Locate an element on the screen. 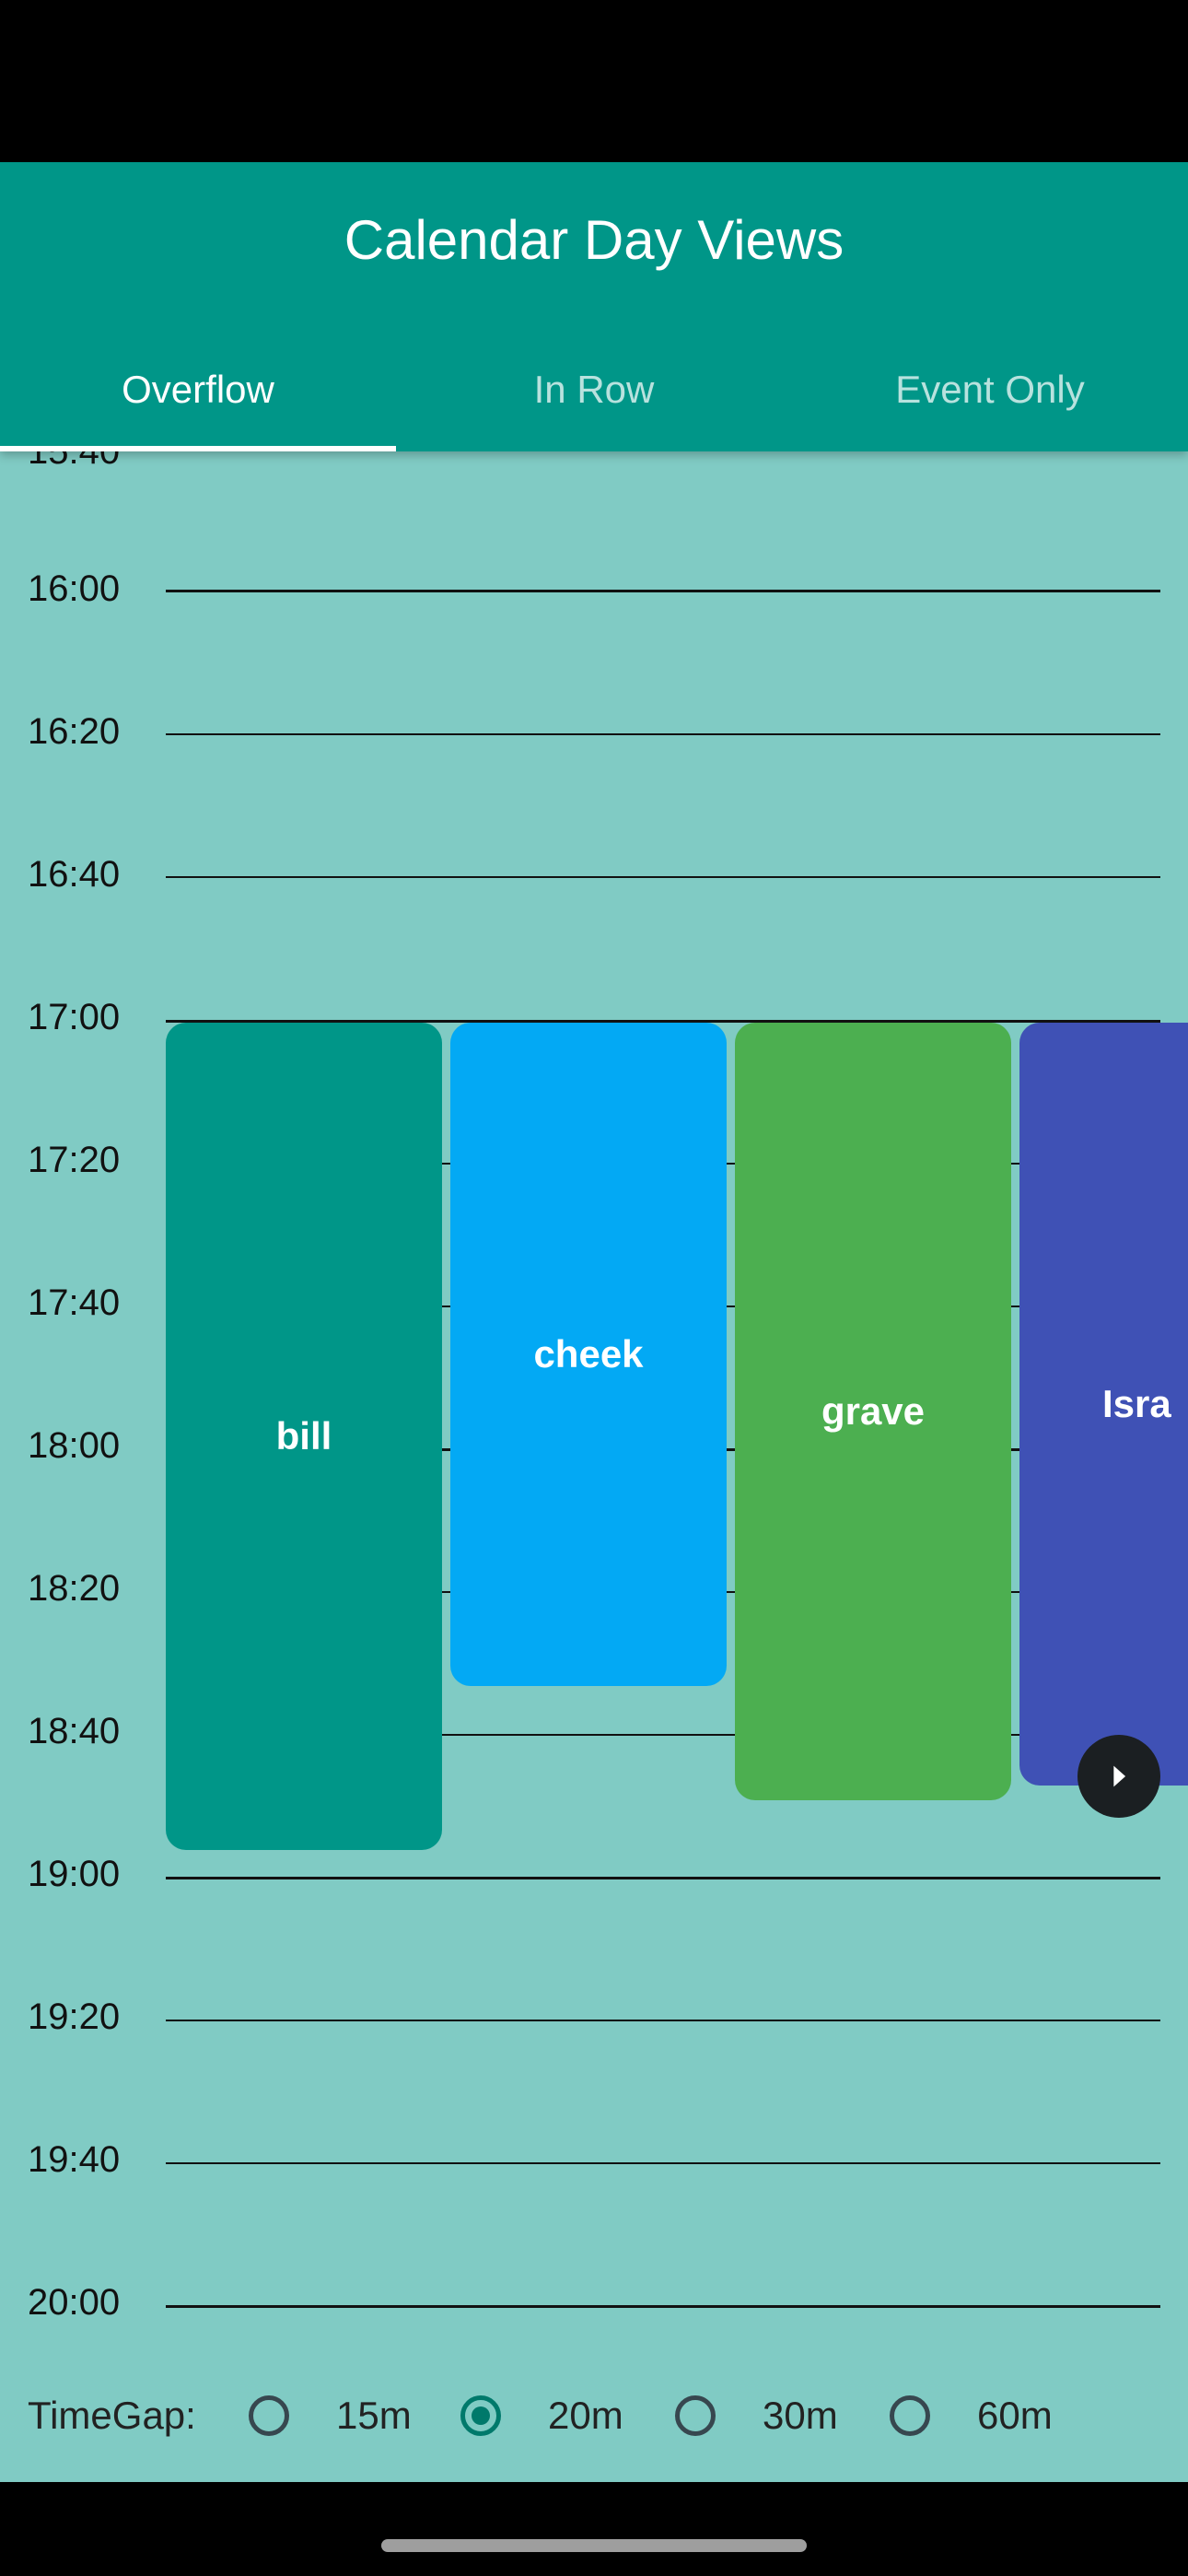 Image resolution: width=1188 pixels, height=2576 pixels. scroll-right-button is located at coordinates (1118, 1776).